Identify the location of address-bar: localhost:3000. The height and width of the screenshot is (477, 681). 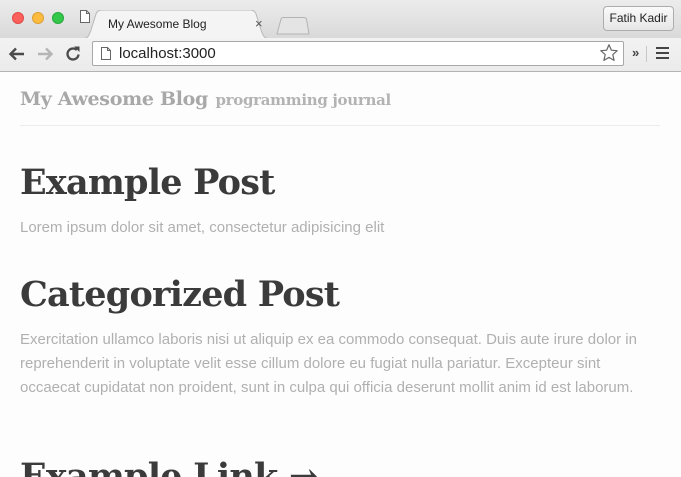
(358, 53).